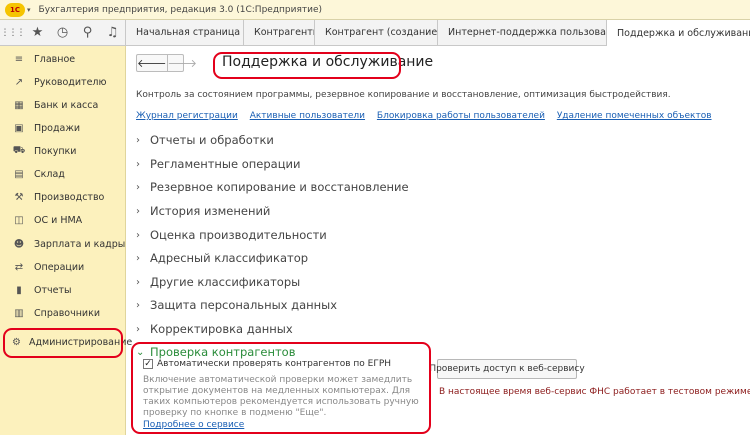  I want to click on sidebar-item-sales: ▣ Продажи, so click(63, 128).